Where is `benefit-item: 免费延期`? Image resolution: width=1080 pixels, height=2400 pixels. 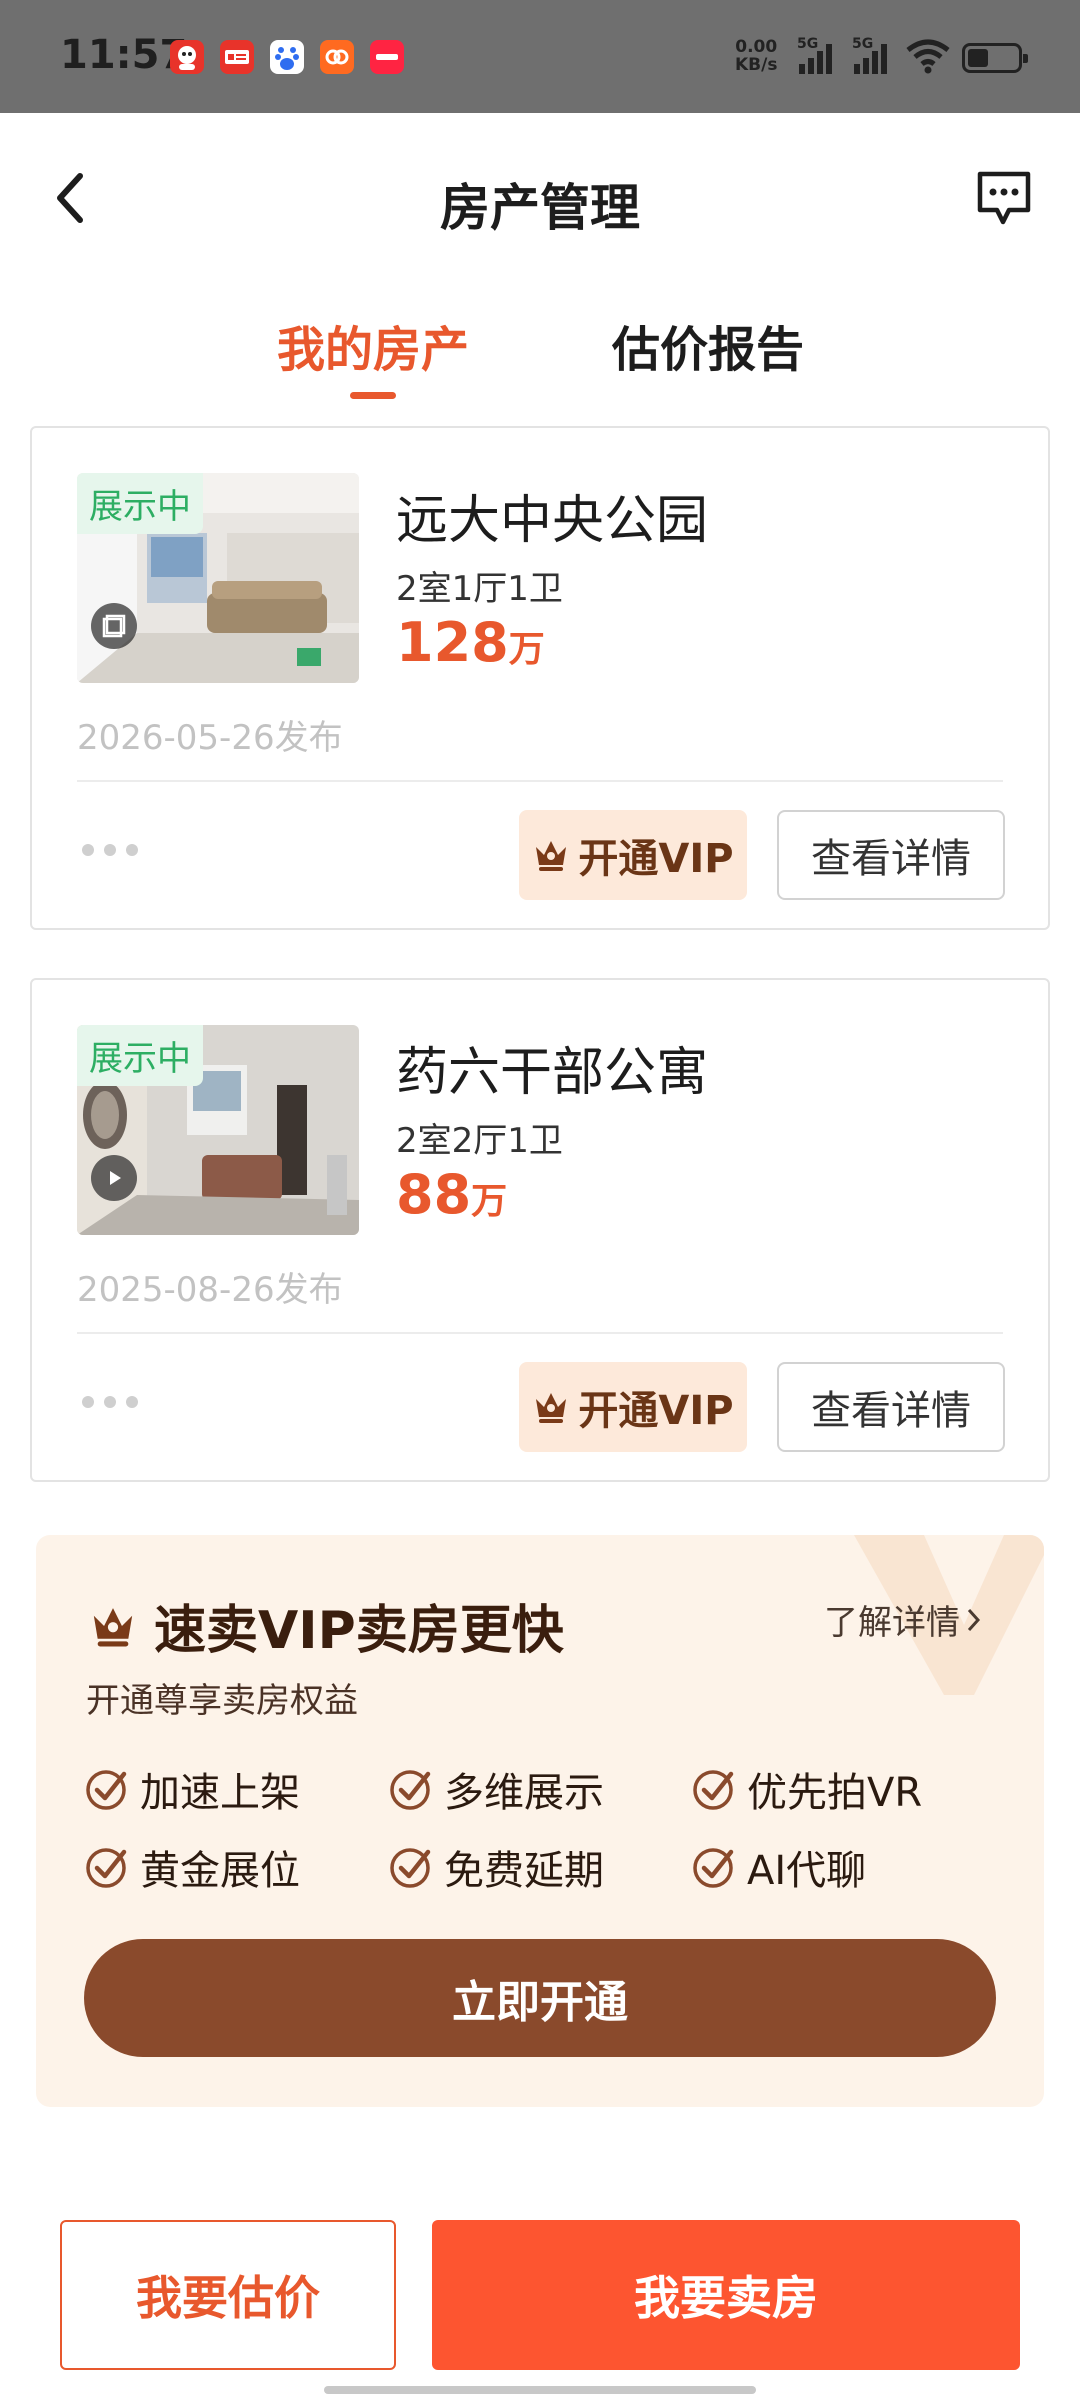
benefit-item: 免费延期 is located at coordinates (496, 1867).